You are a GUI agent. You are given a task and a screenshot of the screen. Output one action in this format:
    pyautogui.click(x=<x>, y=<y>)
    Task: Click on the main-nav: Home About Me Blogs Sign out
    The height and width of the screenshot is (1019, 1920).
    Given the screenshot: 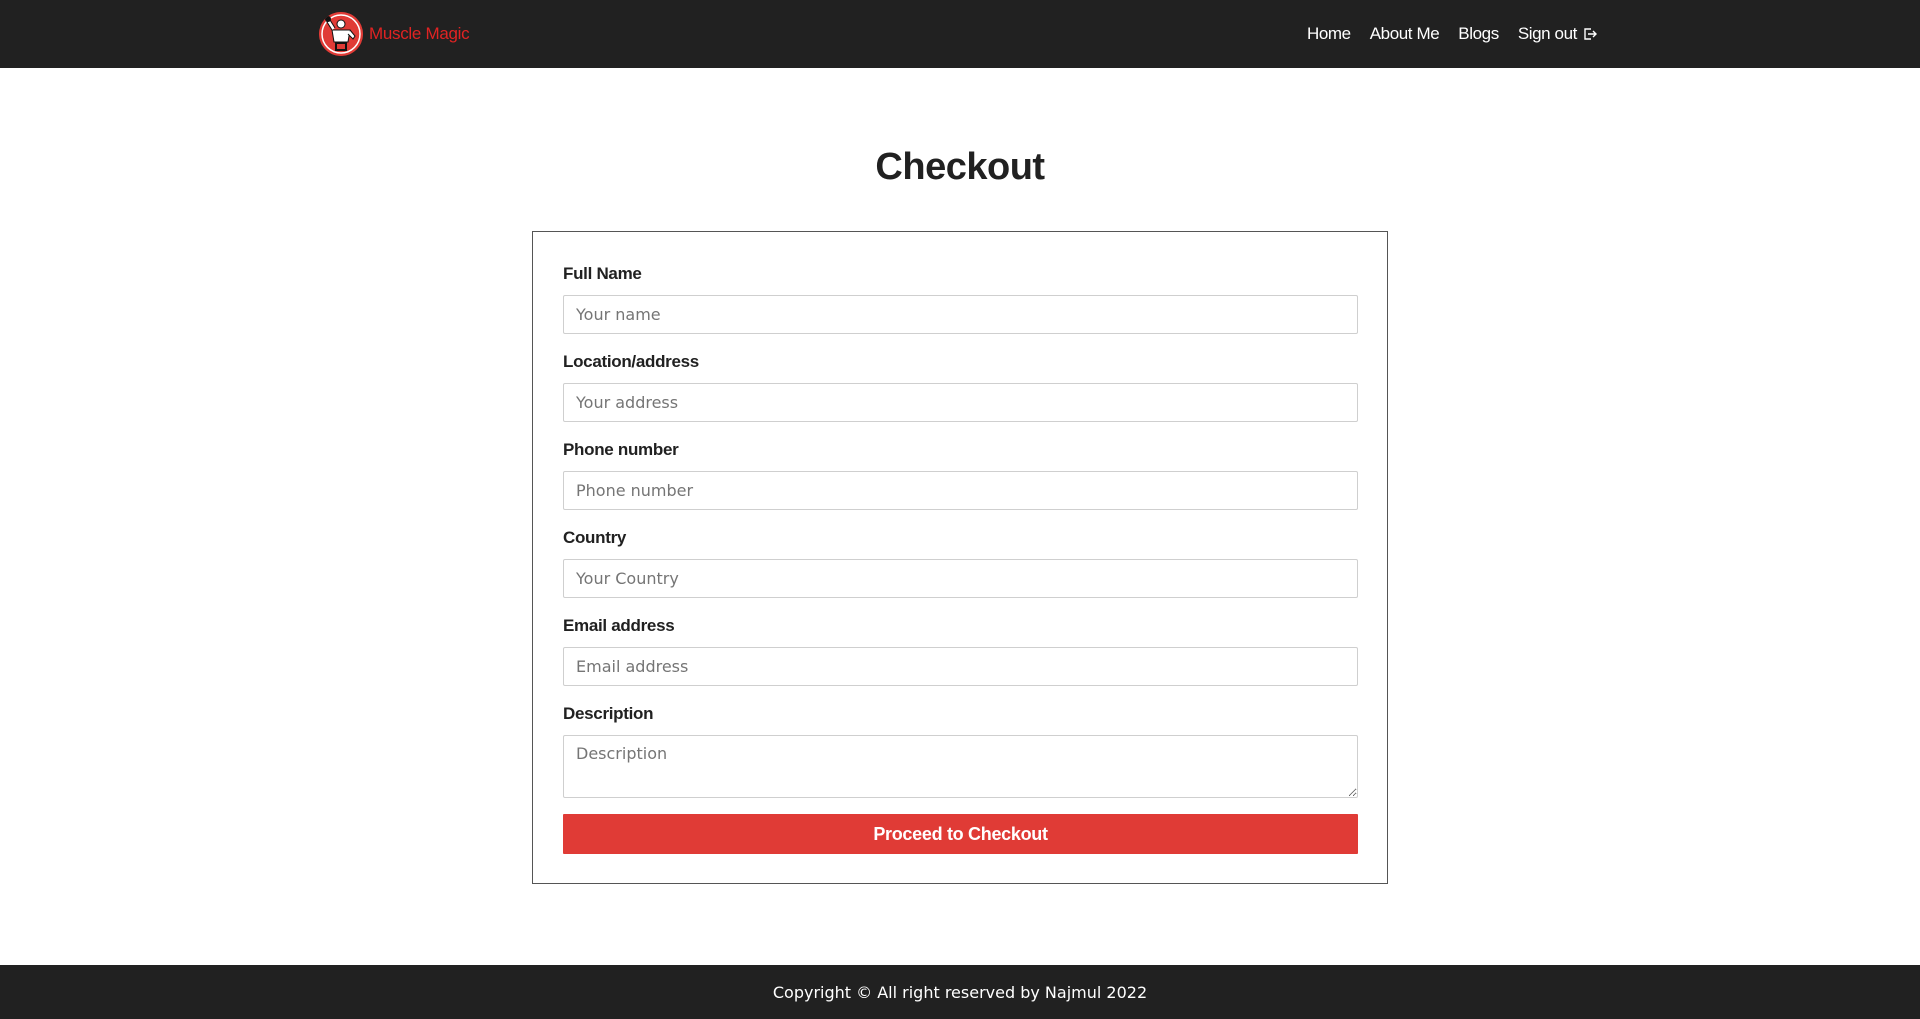 What is the action you would take?
    pyautogui.click(x=1452, y=34)
    